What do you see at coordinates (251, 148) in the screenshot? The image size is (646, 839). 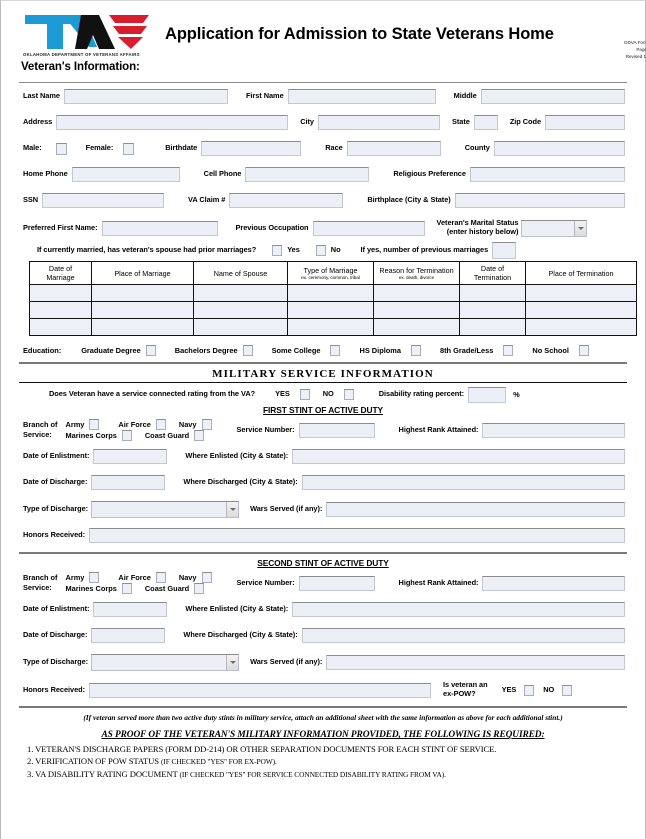 I see `birthdate-input` at bounding box center [251, 148].